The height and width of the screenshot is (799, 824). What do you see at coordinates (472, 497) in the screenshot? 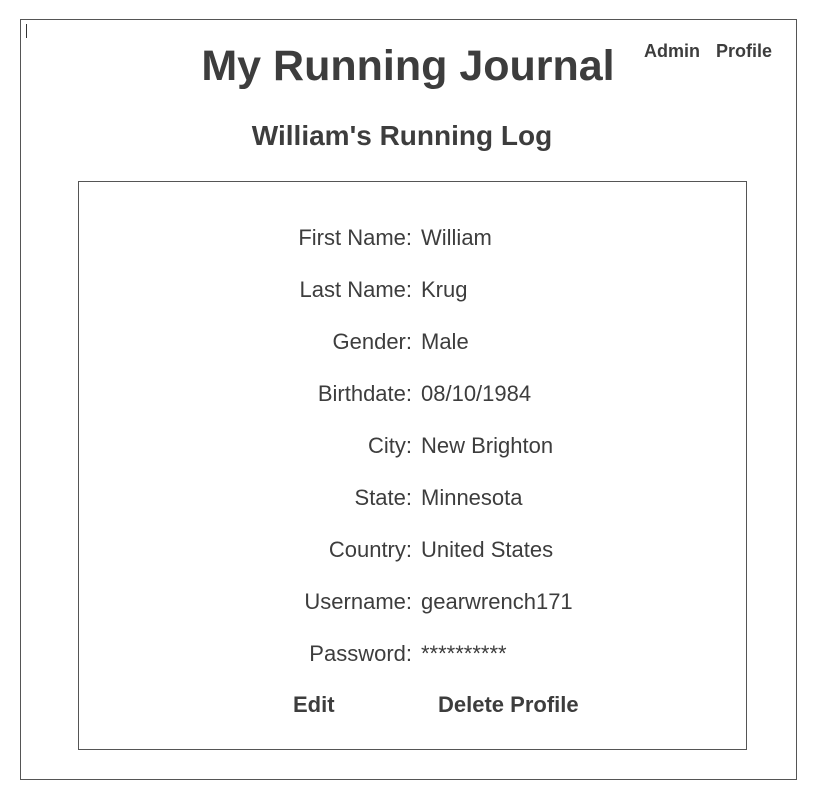
I see `field-value: Minnesota` at bounding box center [472, 497].